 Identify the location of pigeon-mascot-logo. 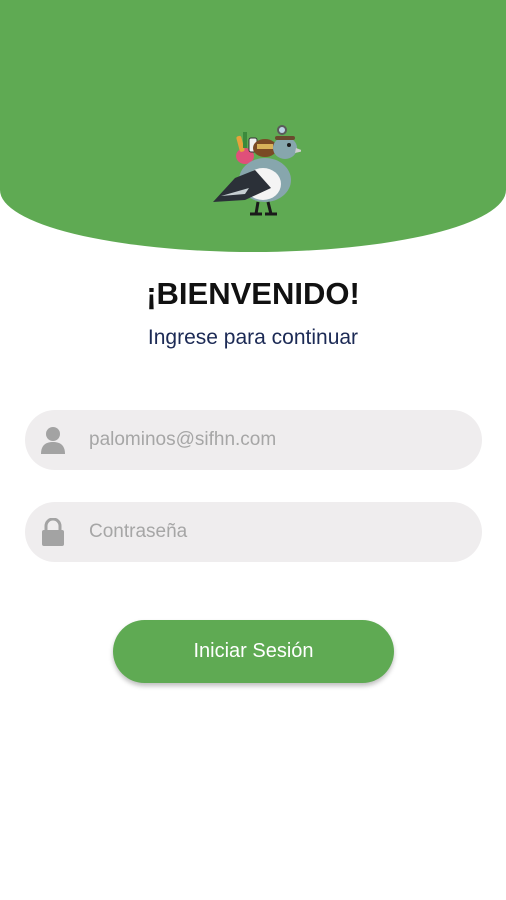
(257, 170).